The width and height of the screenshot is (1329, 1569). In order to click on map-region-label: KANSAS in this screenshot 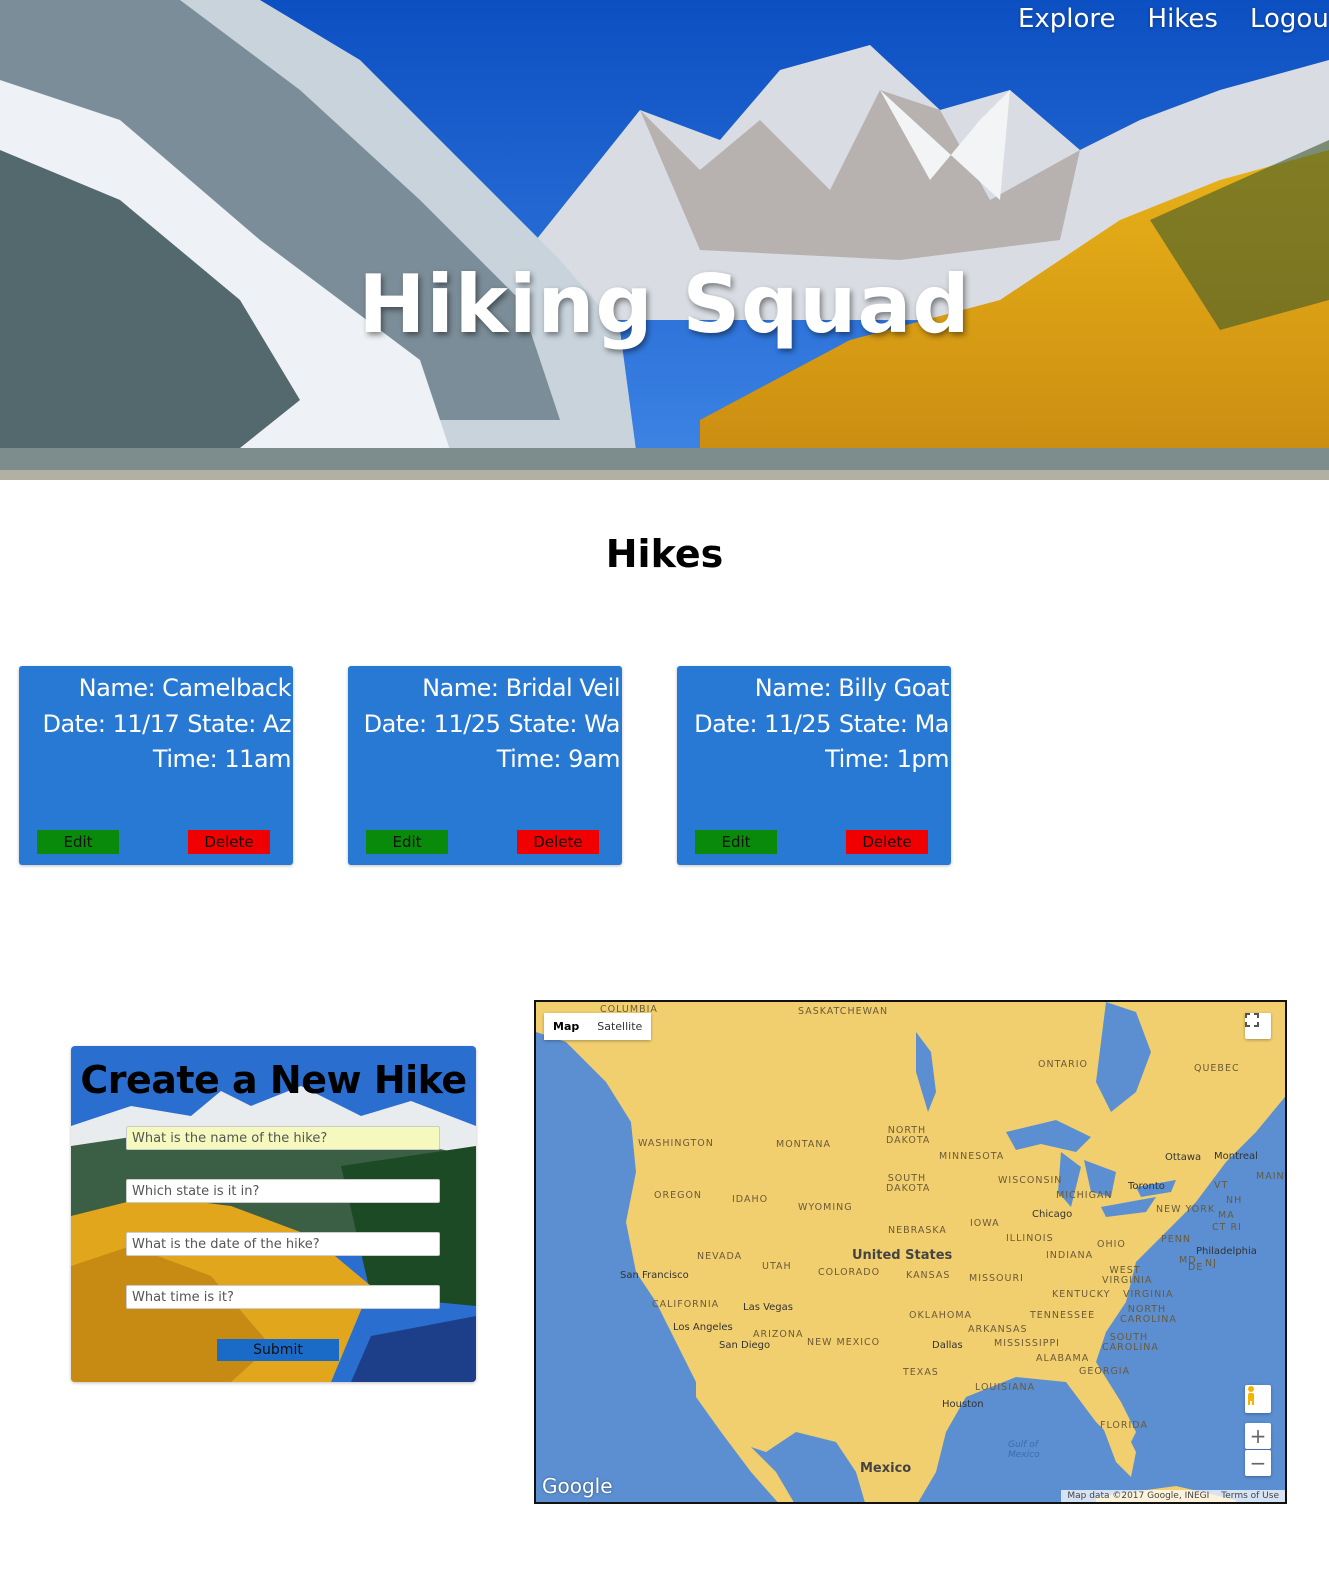, I will do `click(928, 1275)`.